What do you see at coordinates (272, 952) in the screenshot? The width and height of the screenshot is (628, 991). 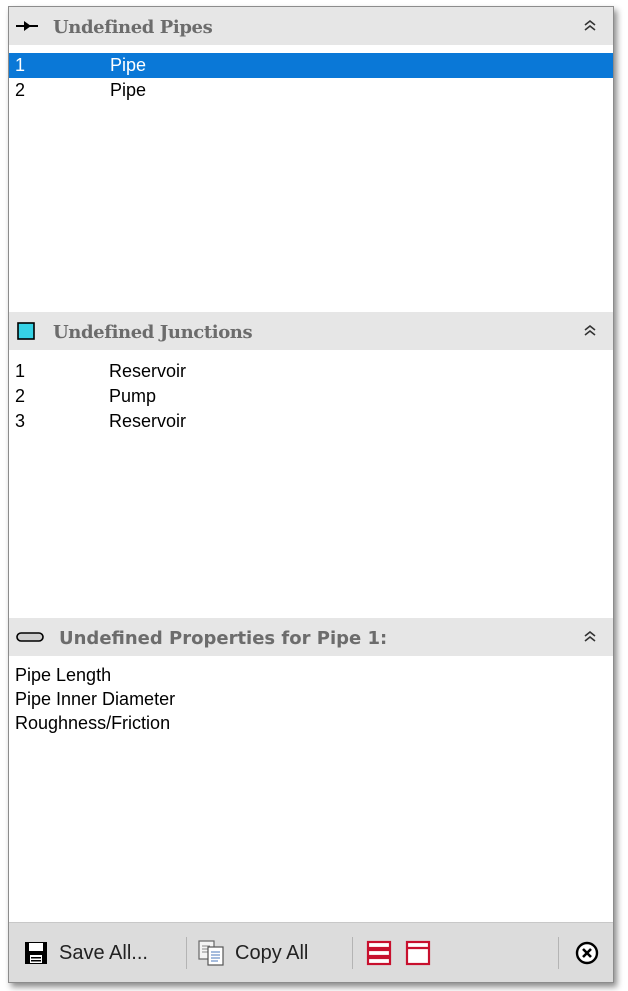 I see `copy-all-label: Copy All` at bounding box center [272, 952].